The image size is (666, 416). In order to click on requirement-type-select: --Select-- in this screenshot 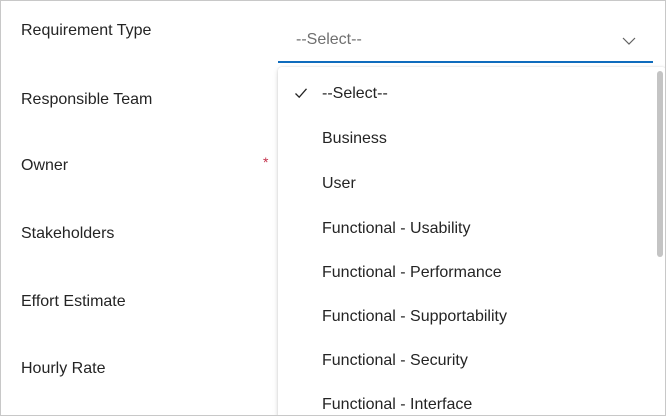, I will do `click(465, 42)`.